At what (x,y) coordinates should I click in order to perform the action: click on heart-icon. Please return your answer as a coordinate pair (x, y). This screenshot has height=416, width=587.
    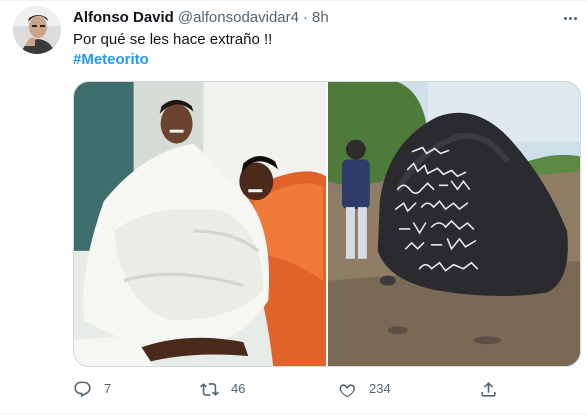
    Looking at the image, I should click on (347, 390).